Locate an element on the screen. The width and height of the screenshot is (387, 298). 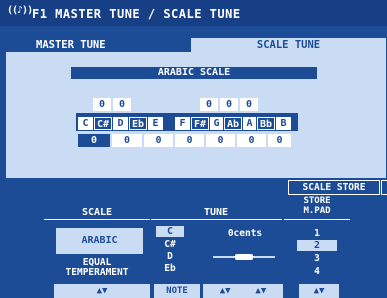
note-key: C is located at coordinates (85, 123).